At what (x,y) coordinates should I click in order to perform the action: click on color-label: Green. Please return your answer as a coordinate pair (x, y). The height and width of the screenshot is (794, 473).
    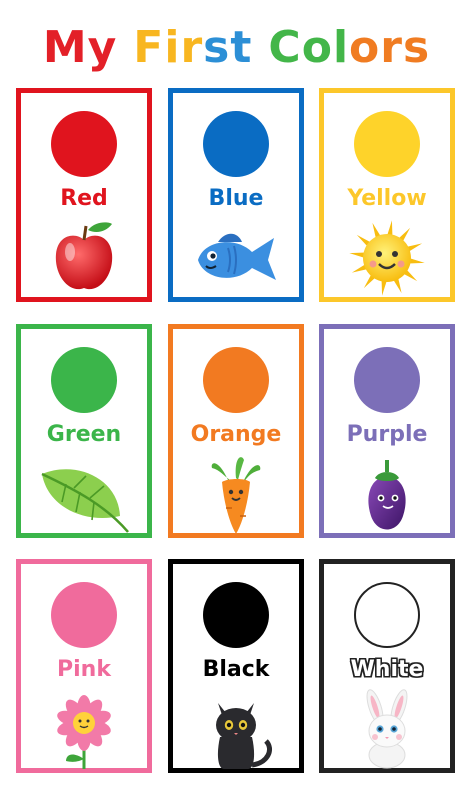
    Looking at the image, I should click on (84, 434).